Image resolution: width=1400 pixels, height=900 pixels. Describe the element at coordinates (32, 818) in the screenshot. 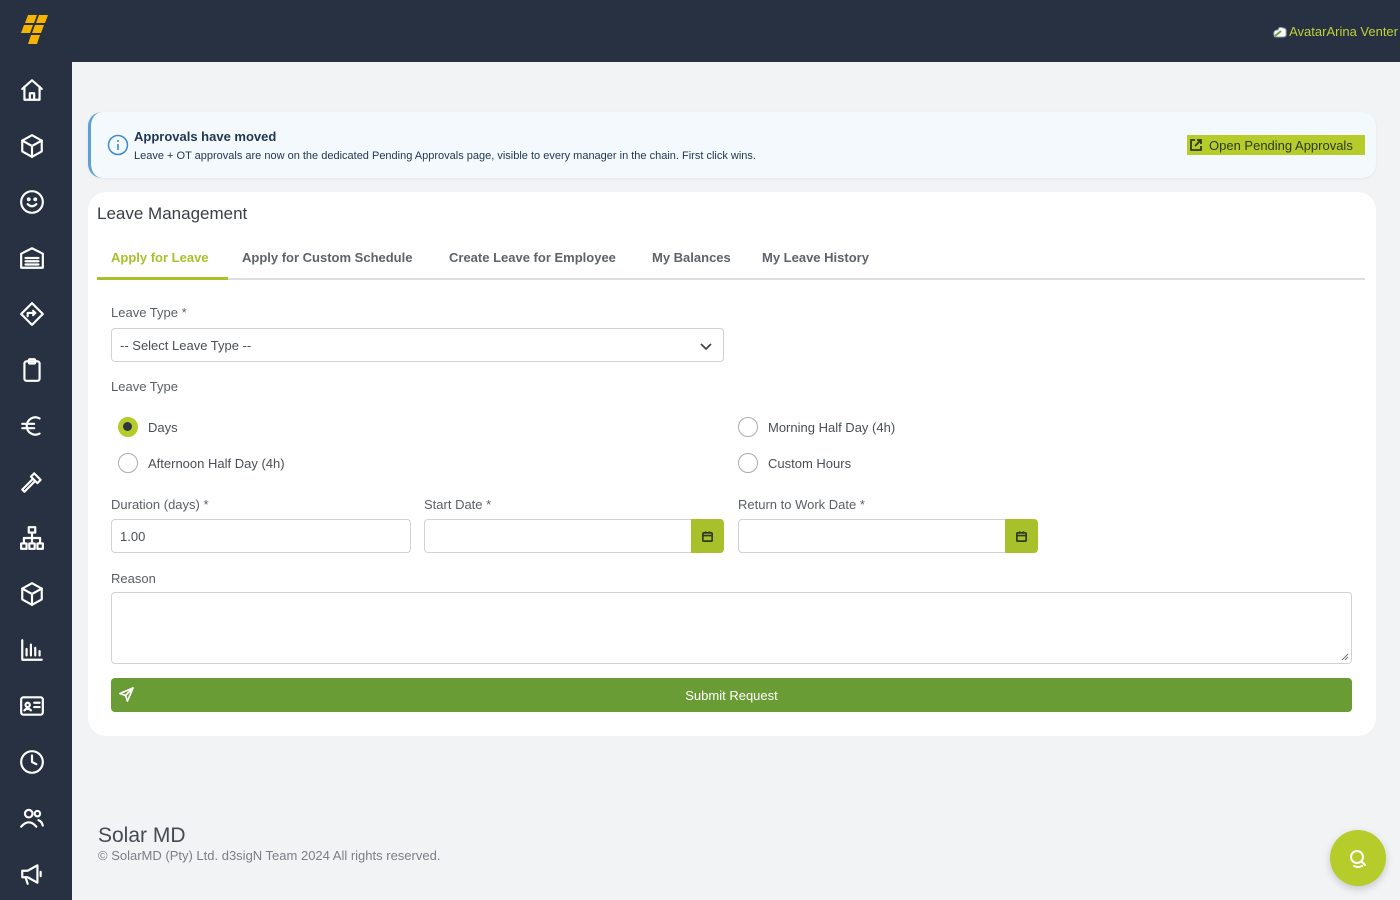

I see `users-icon` at that location.